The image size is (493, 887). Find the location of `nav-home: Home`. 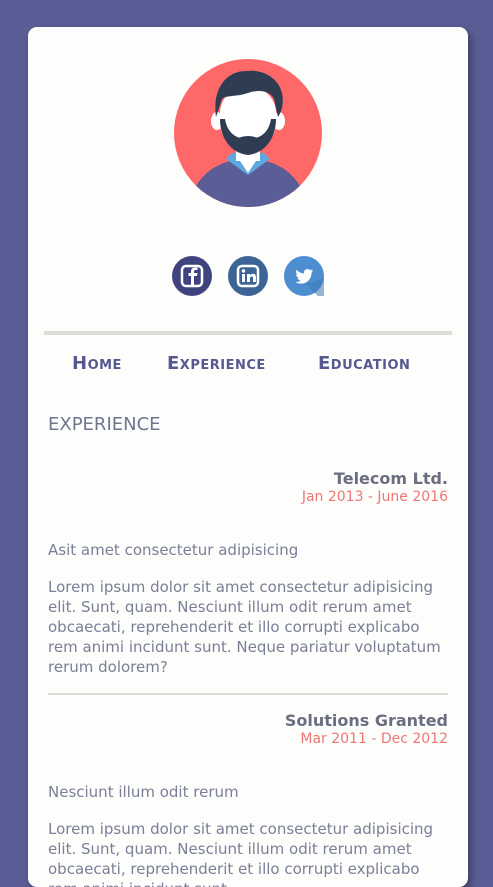

nav-home: Home is located at coordinates (97, 363).